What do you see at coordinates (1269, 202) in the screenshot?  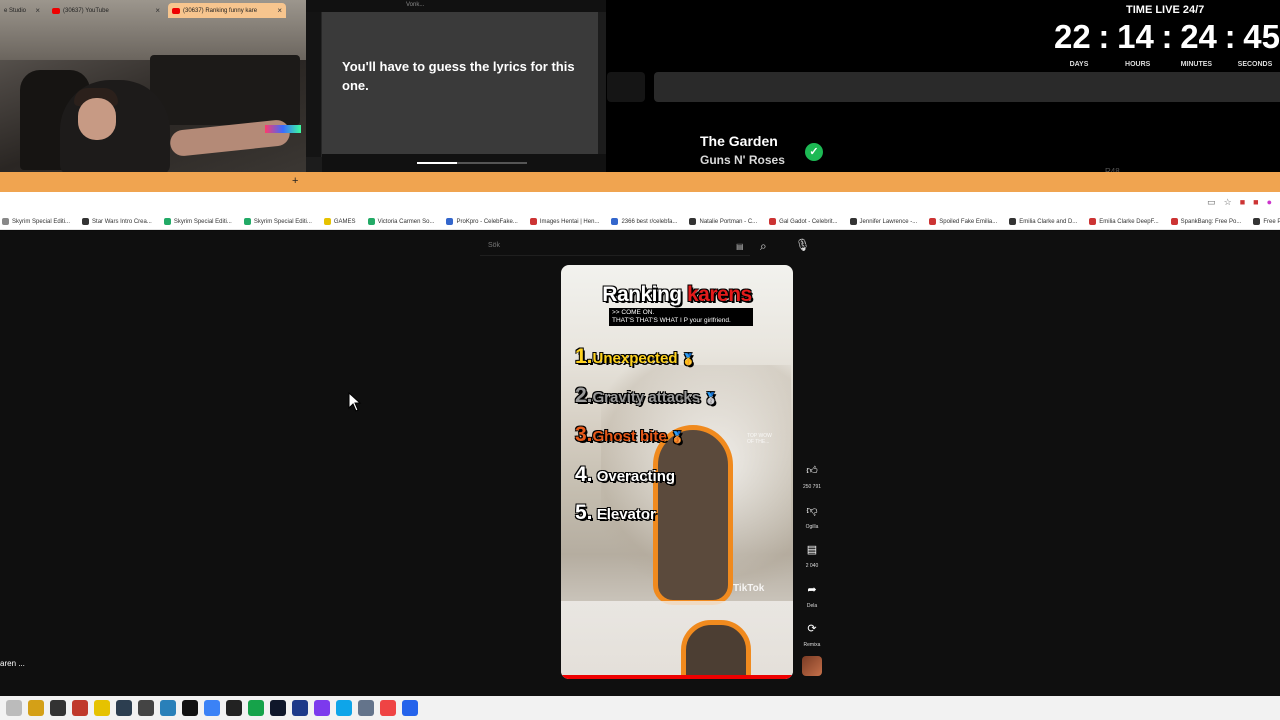 I see `profile-icon: ●` at bounding box center [1269, 202].